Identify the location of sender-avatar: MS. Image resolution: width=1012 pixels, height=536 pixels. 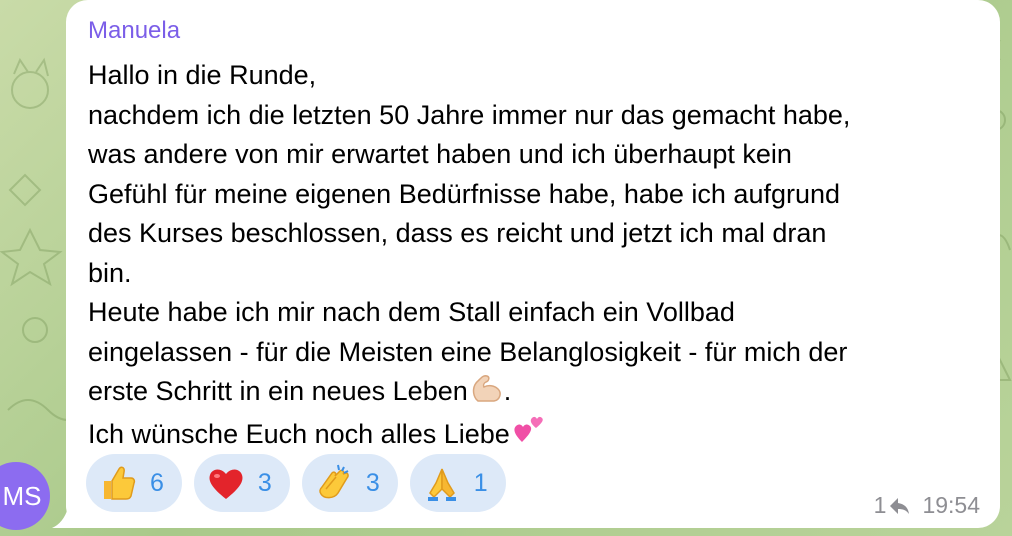
(25, 496).